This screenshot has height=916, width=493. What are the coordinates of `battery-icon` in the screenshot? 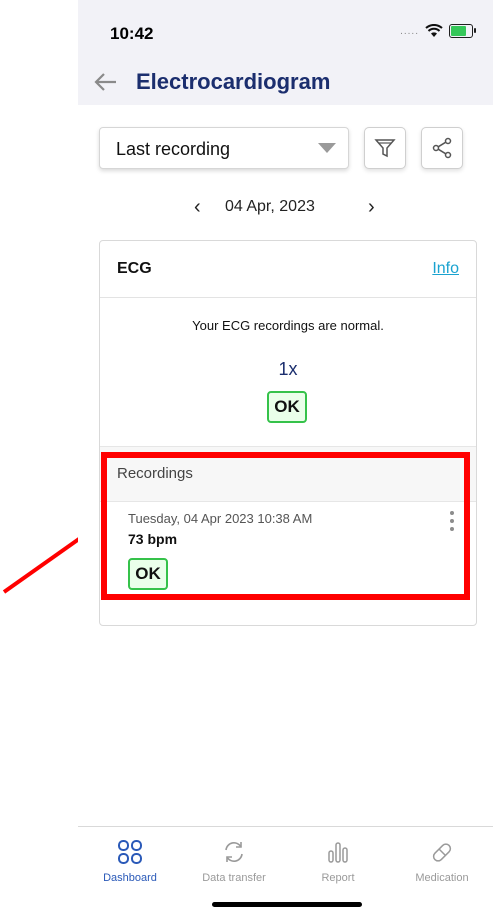 It's located at (462, 31).